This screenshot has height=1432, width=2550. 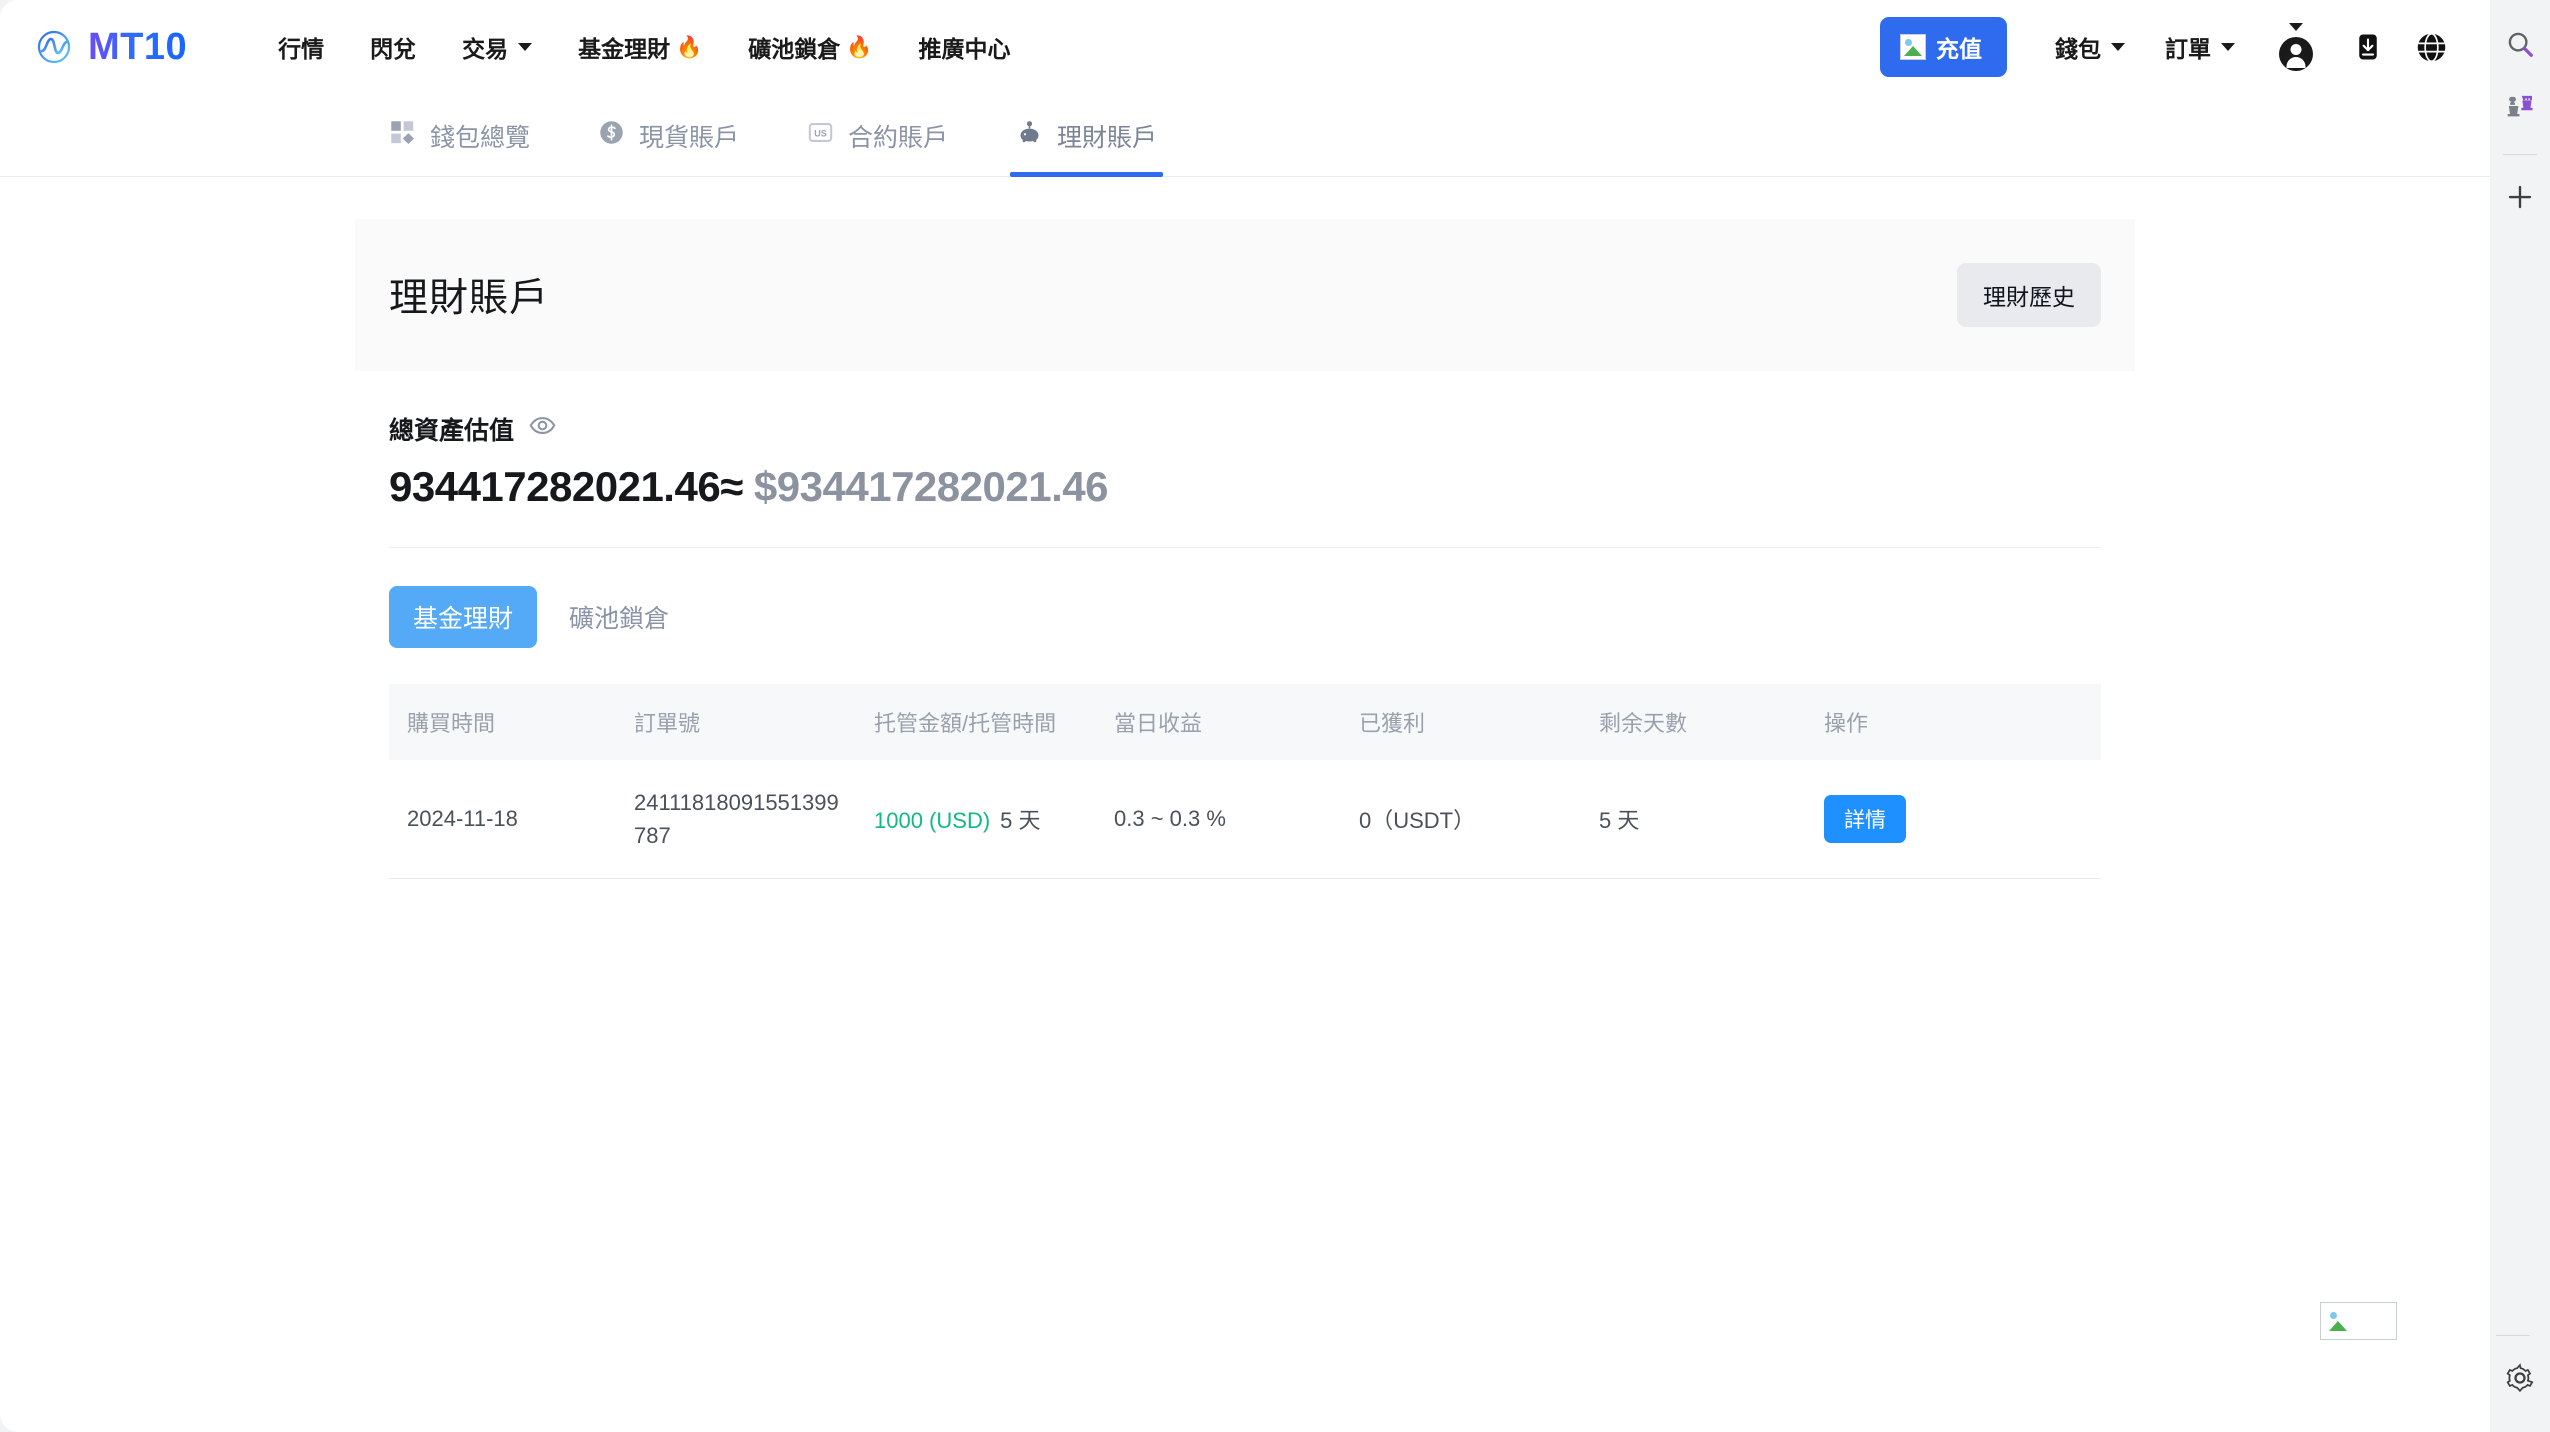 I want to click on total-assets-value-row: 934417282021.46≈ $934417282021.46, so click(x=1245, y=487).